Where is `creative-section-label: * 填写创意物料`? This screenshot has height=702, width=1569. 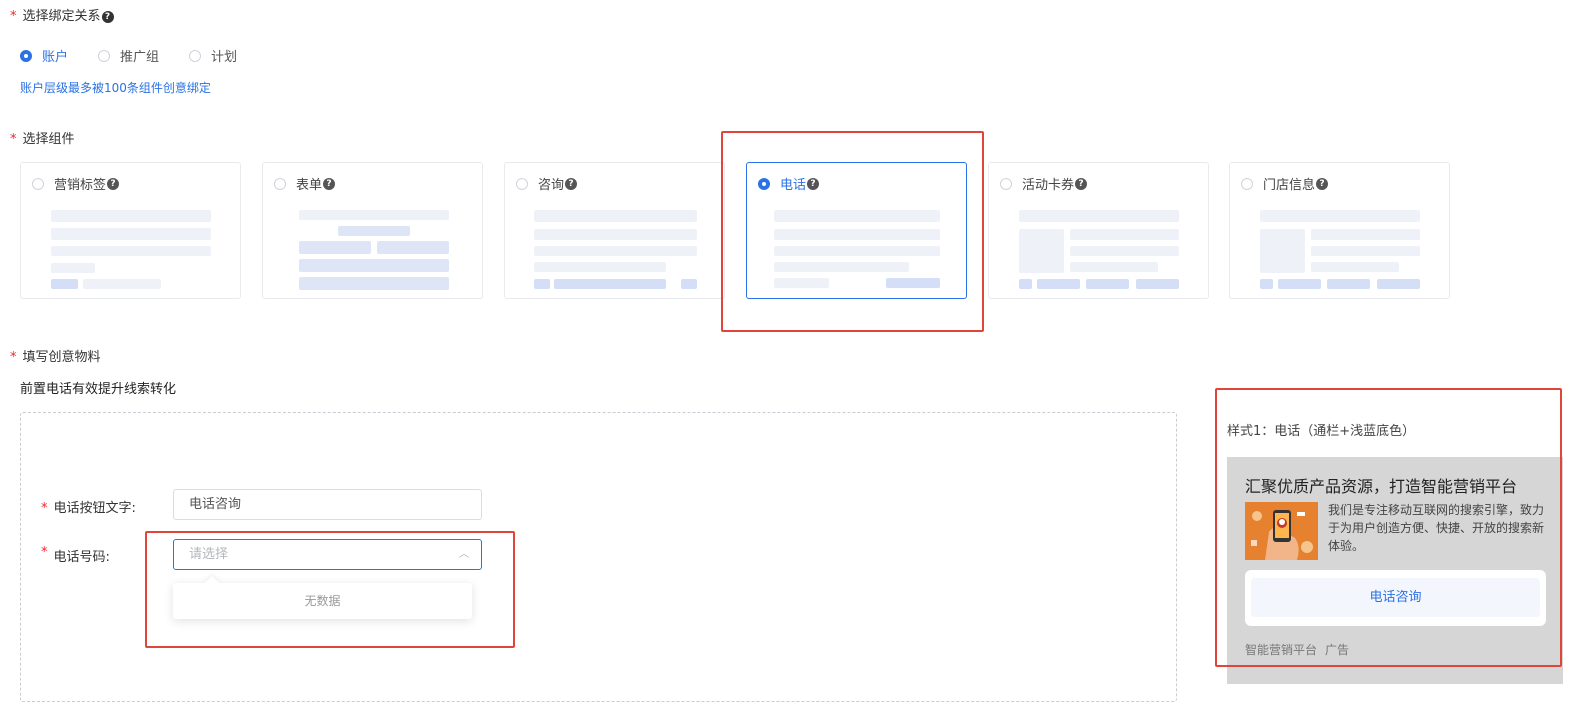 creative-section-label: * 填写创意物料 is located at coordinates (55, 357).